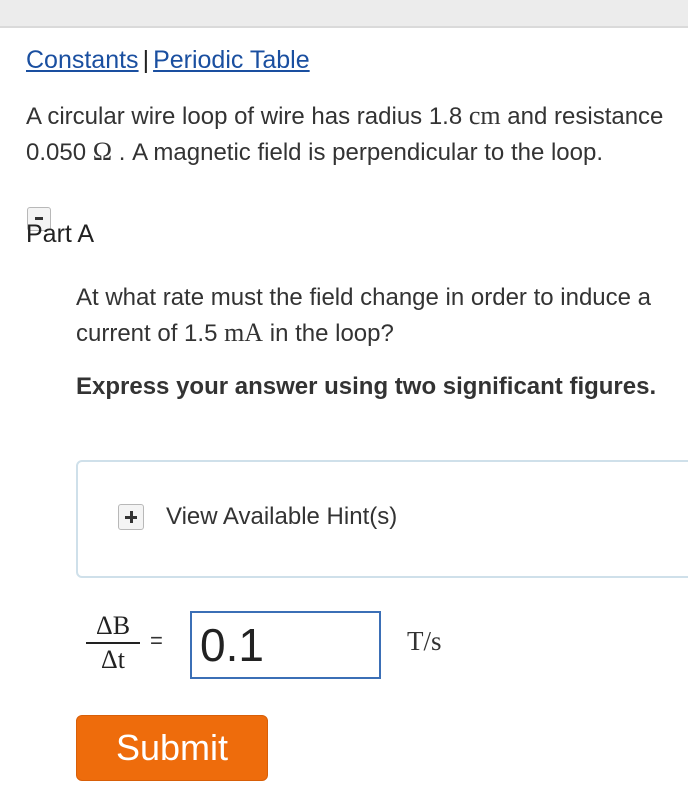 Image resolution: width=688 pixels, height=789 pixels. I want to click on resistance-unit: Ω, so click(102, 151).